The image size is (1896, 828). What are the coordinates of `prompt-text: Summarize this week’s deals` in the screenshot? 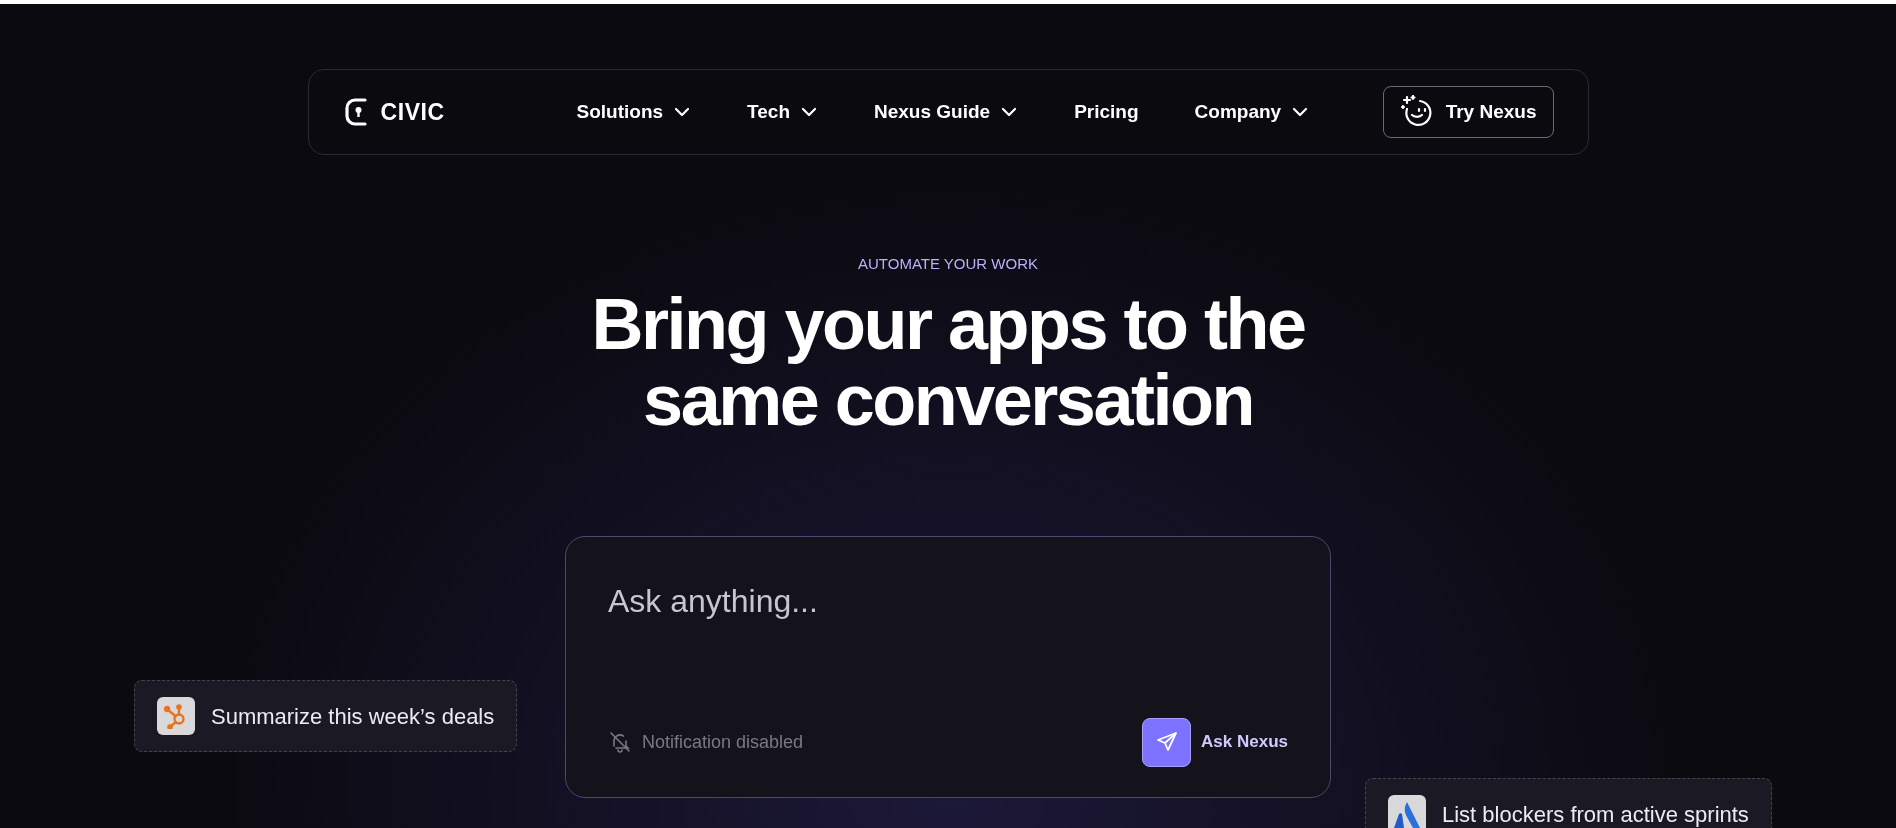 It's located at (353, 716).